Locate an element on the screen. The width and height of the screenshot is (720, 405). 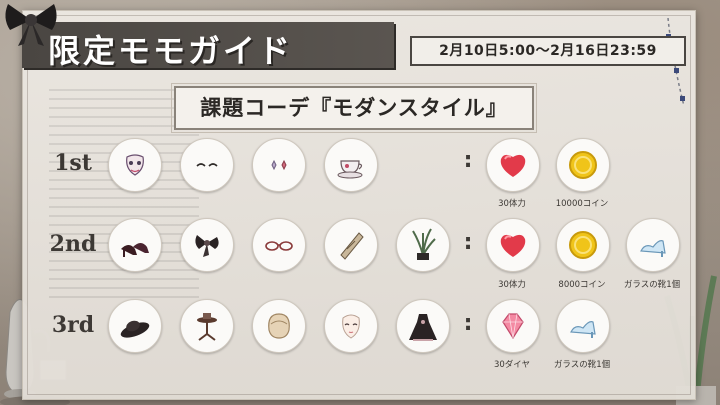
item-teacup is located at coordinates (351, 165).